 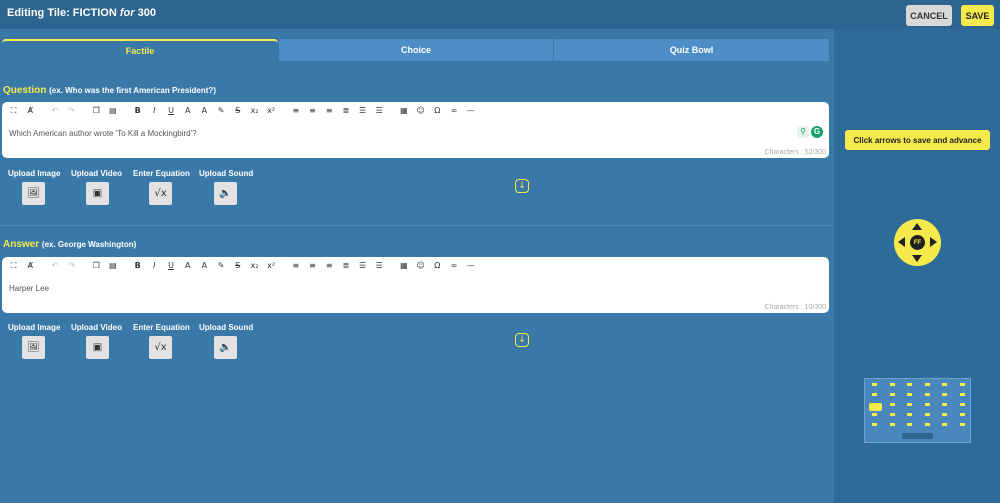 What do you see at coordinates (329, 111) in the screenshot?
I see `align-right-icon: ≡` at bounding box center [329, 111].